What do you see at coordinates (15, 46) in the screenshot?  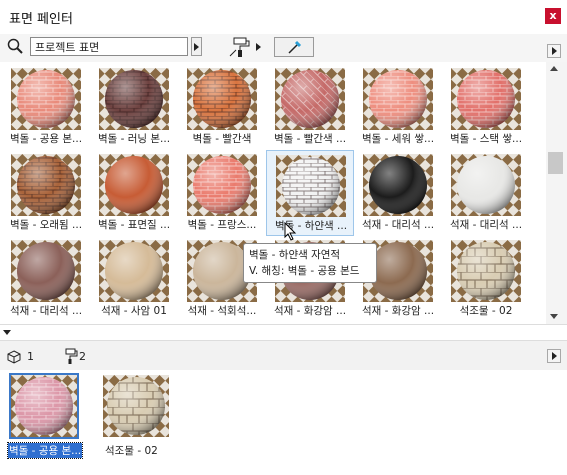 I see `search-icon` at bounding box center [15, 46].